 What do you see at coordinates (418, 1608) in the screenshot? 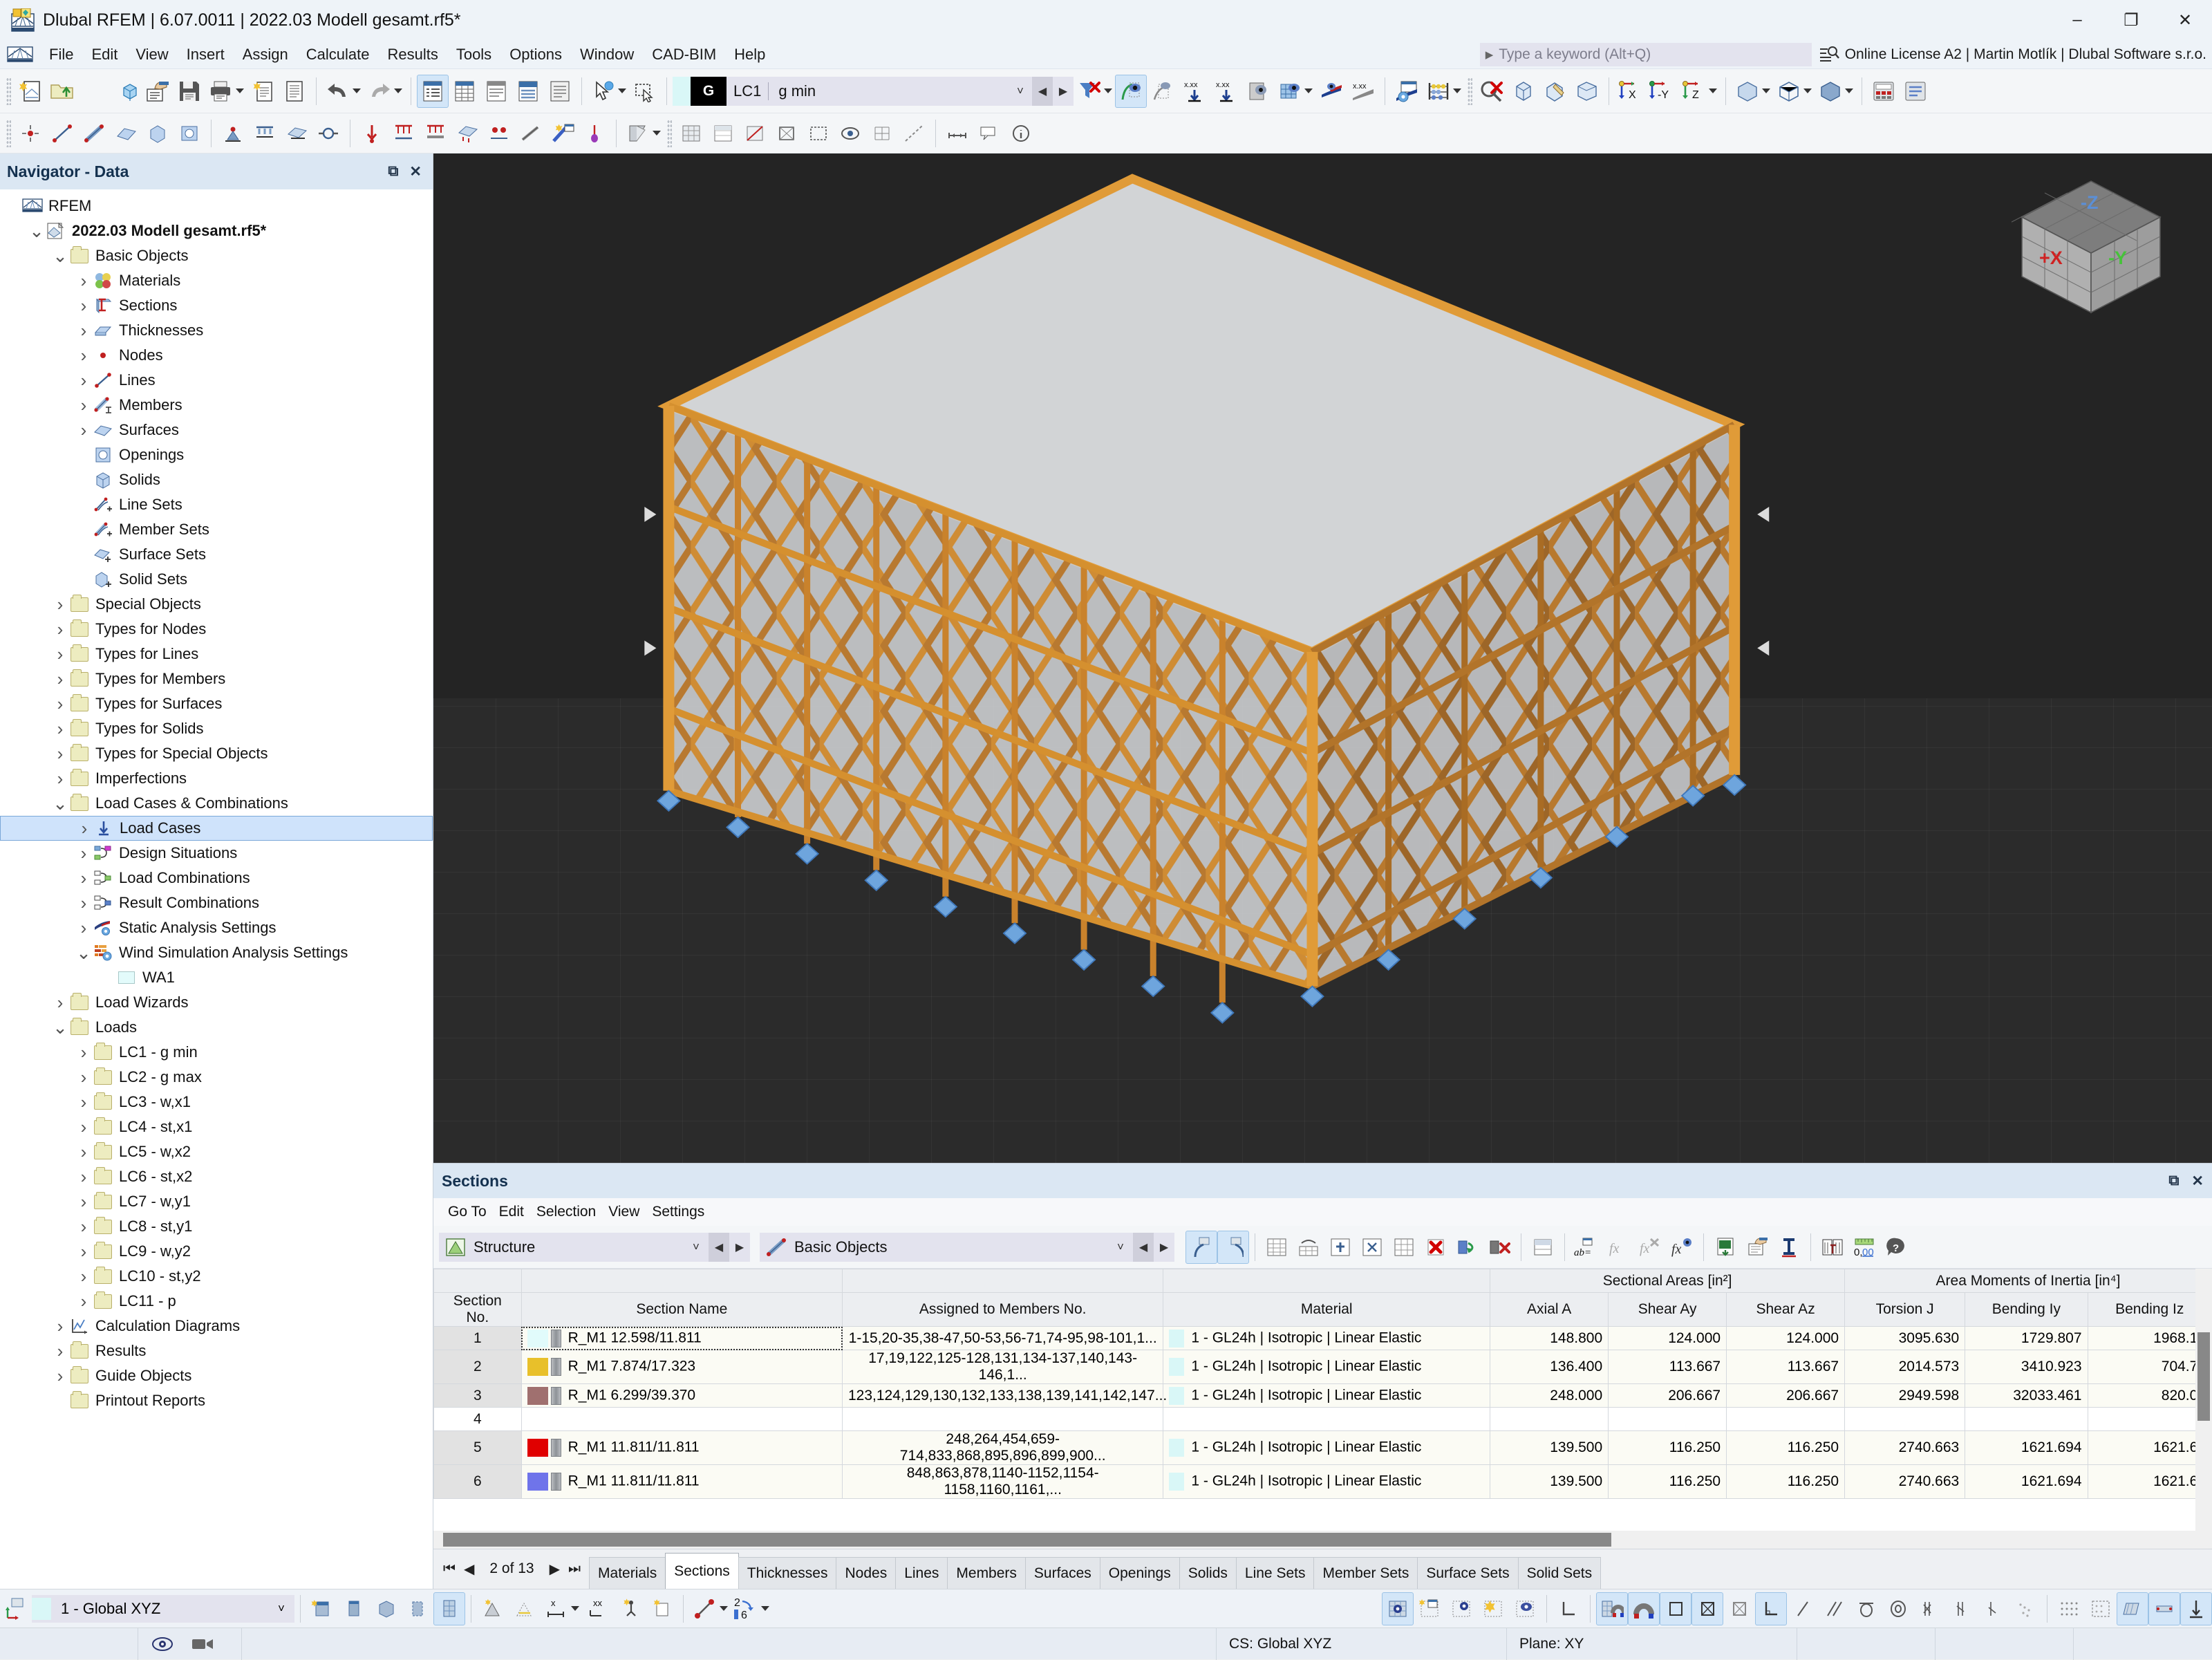
I see `snap-volume-icon` at bounding box center [418, 1608].